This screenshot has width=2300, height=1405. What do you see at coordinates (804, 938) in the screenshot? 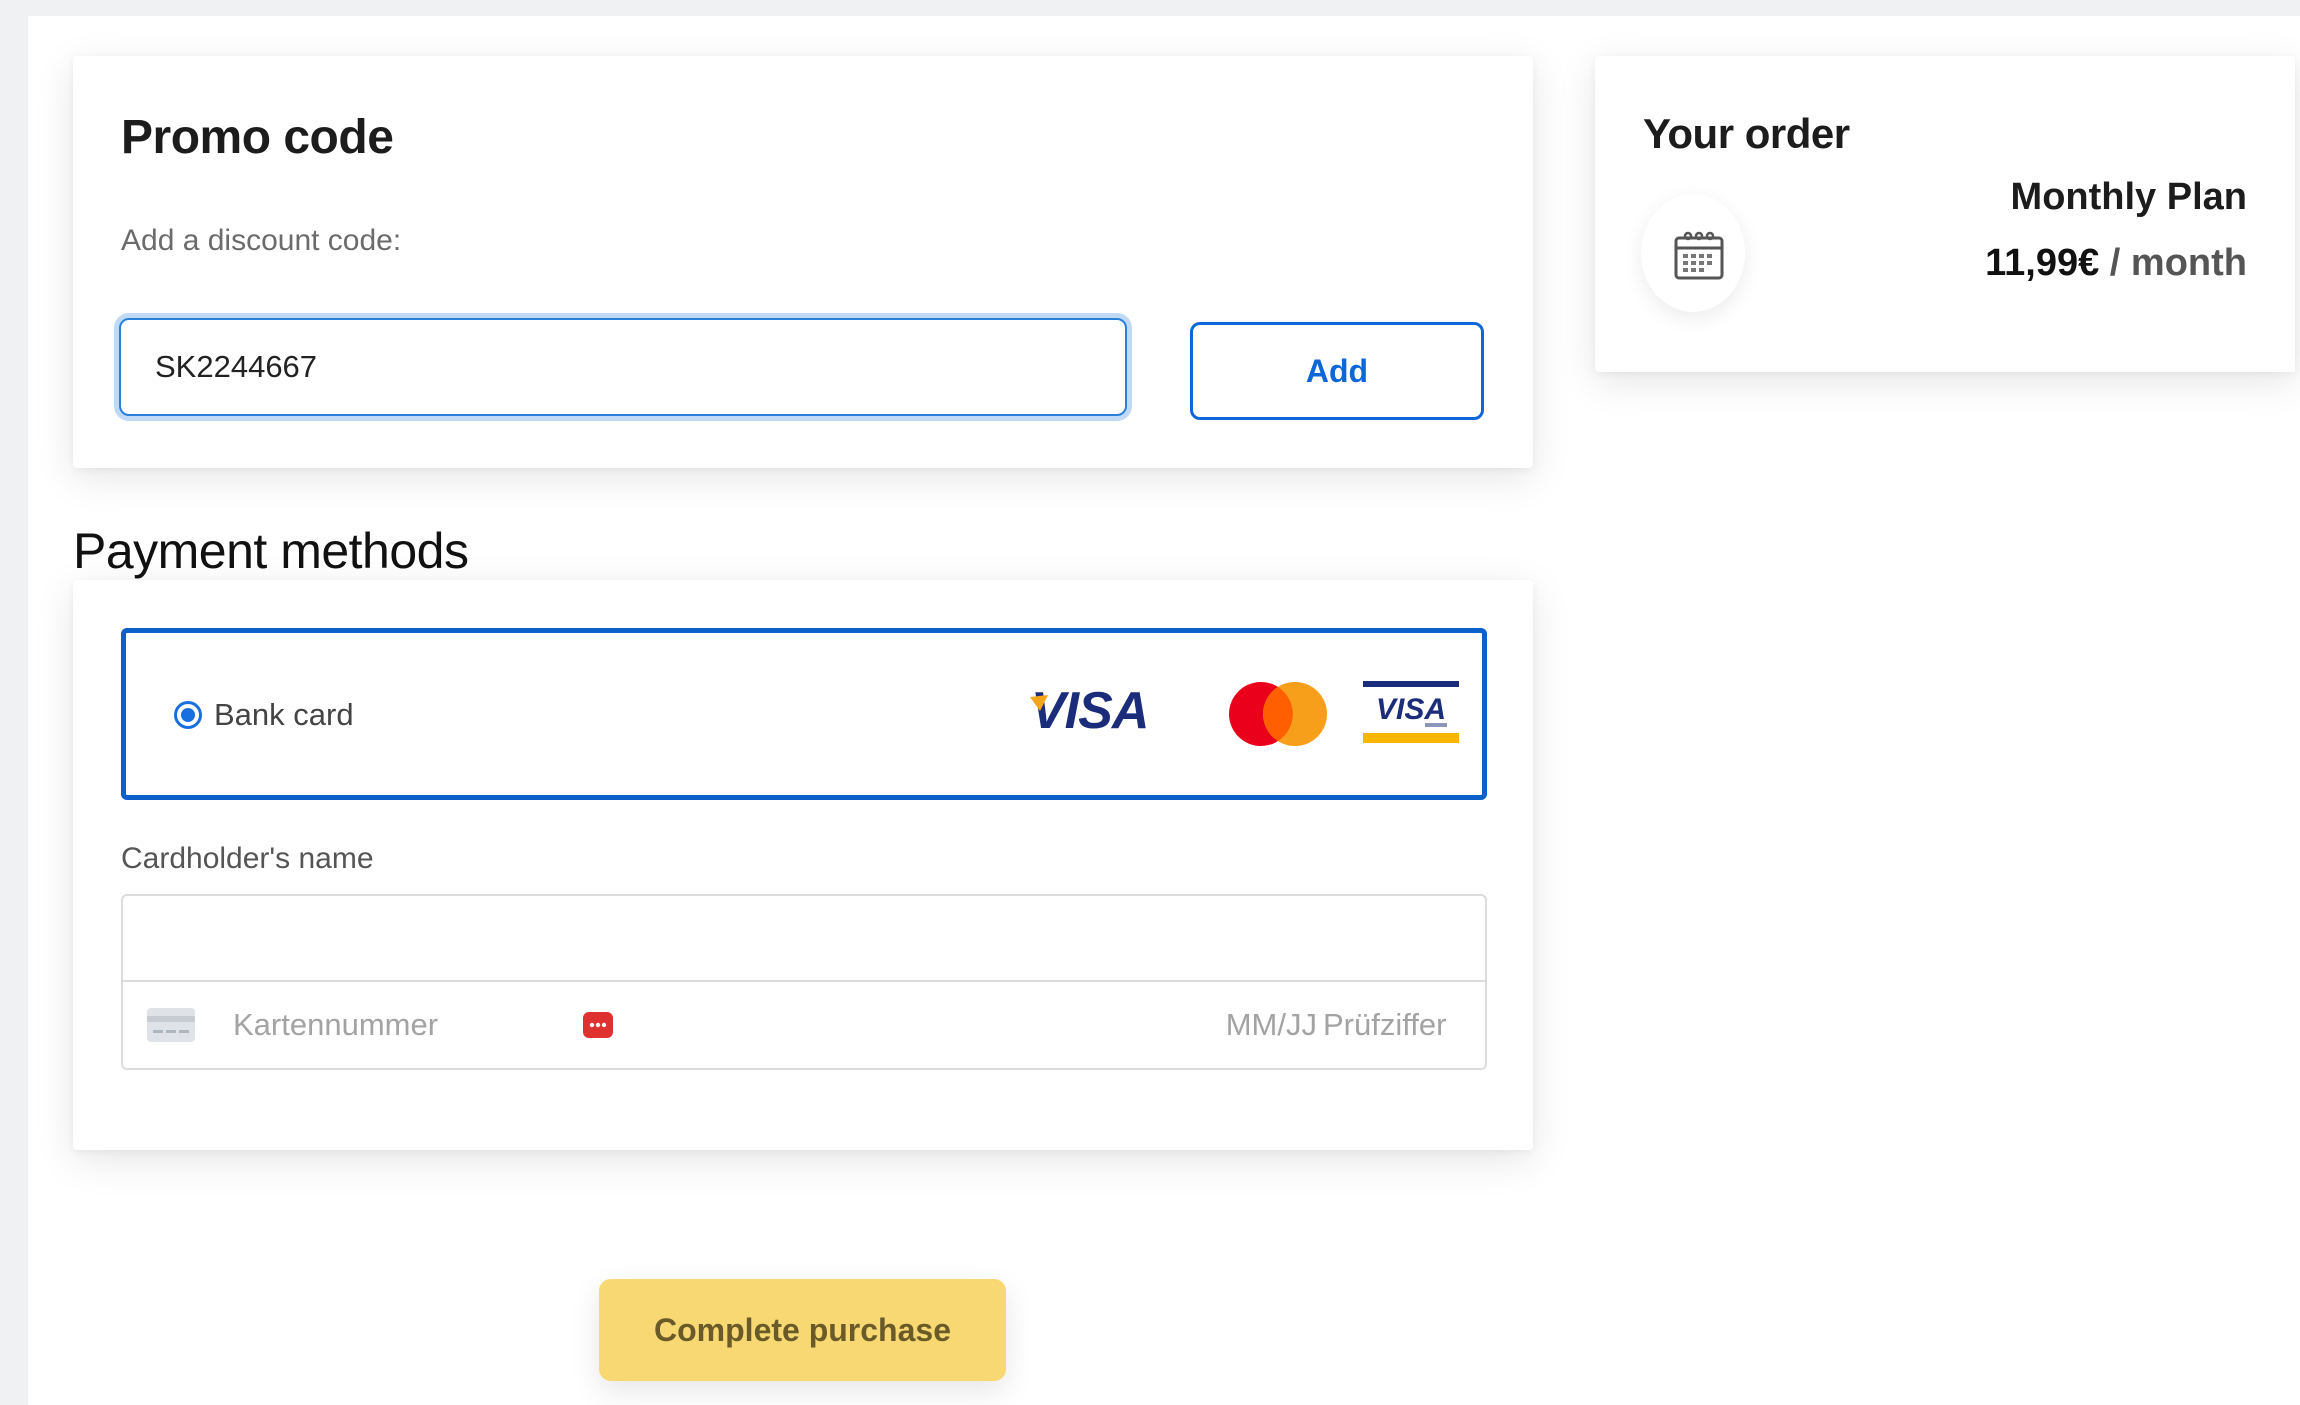
I see `cardholder-name-input` at bounding box center [804, 938].